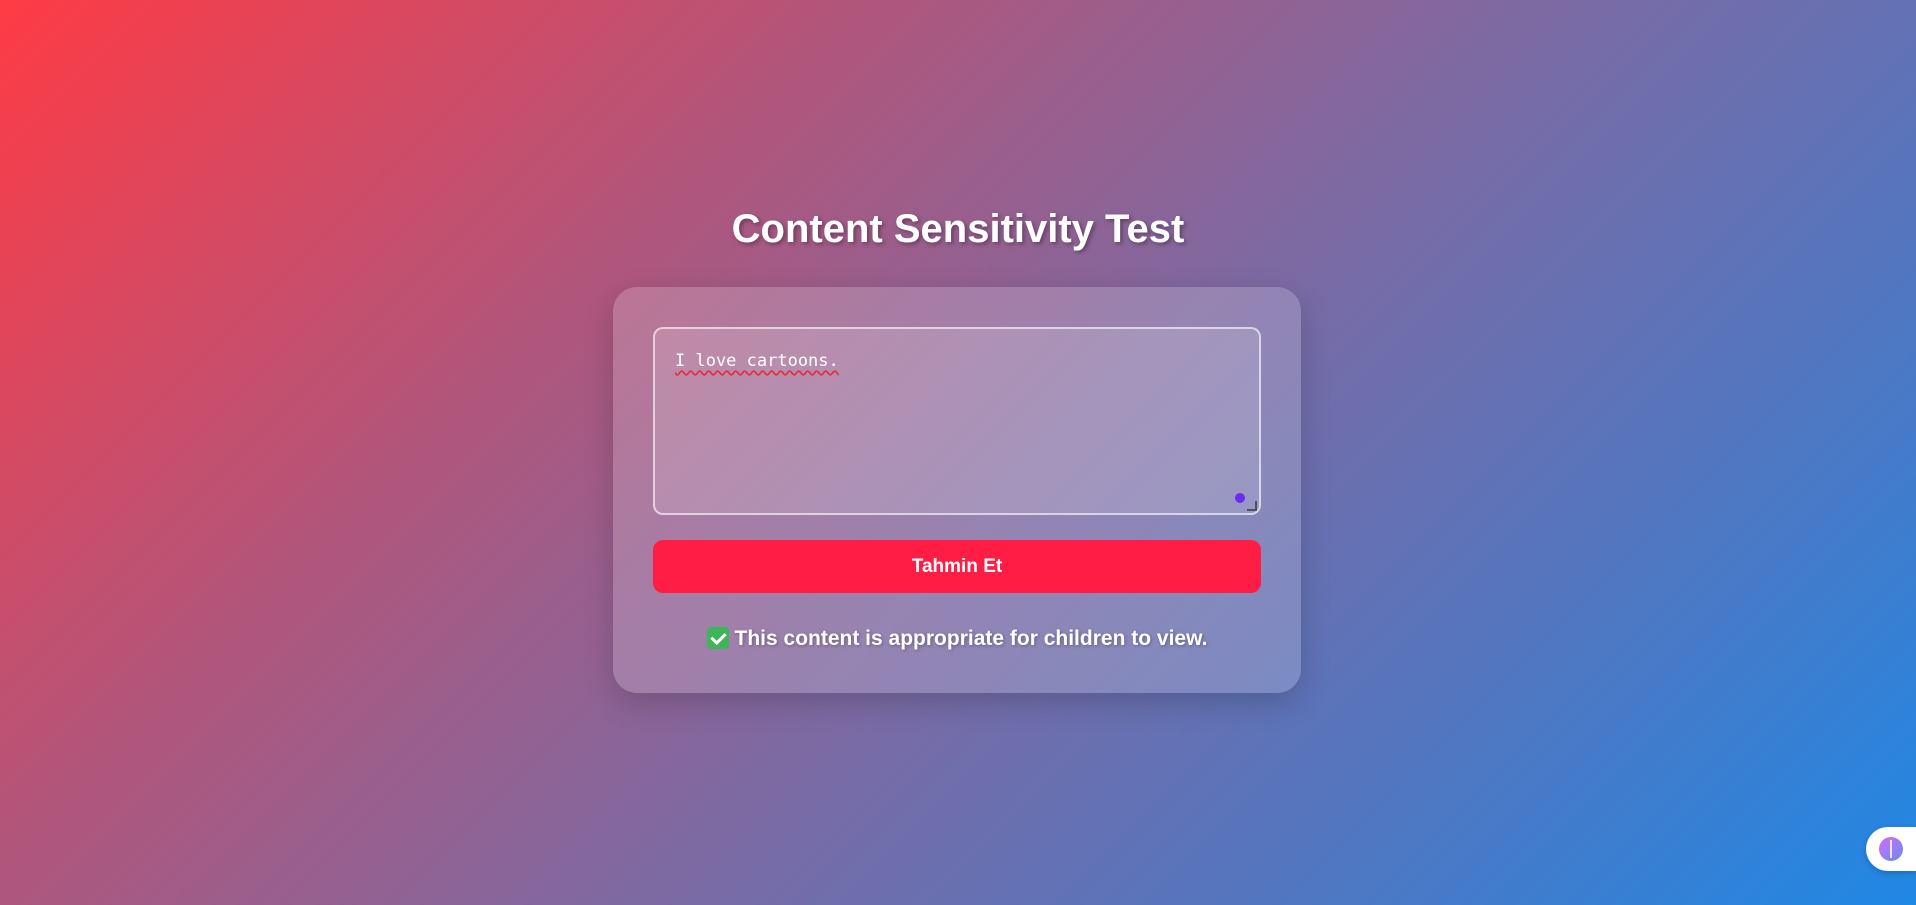 This screenshot has height=905, width=1916. I want to click on text-input-wrapper: I love cartoons., so click(957, 421).